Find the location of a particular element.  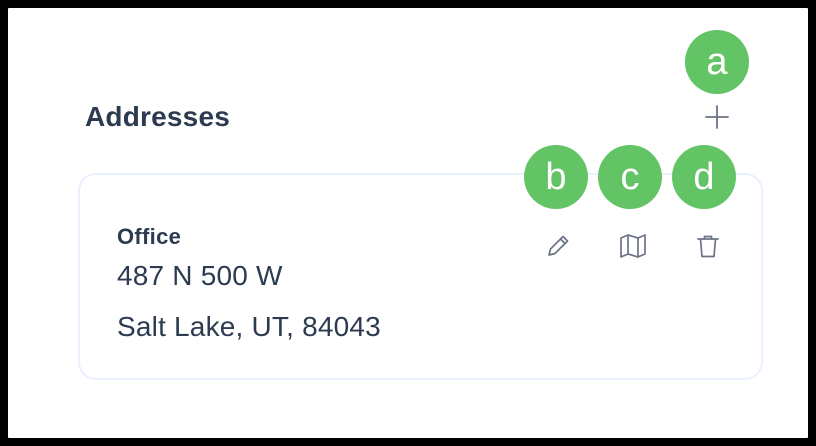

address-label: Office is located at coordinates (149, 236).